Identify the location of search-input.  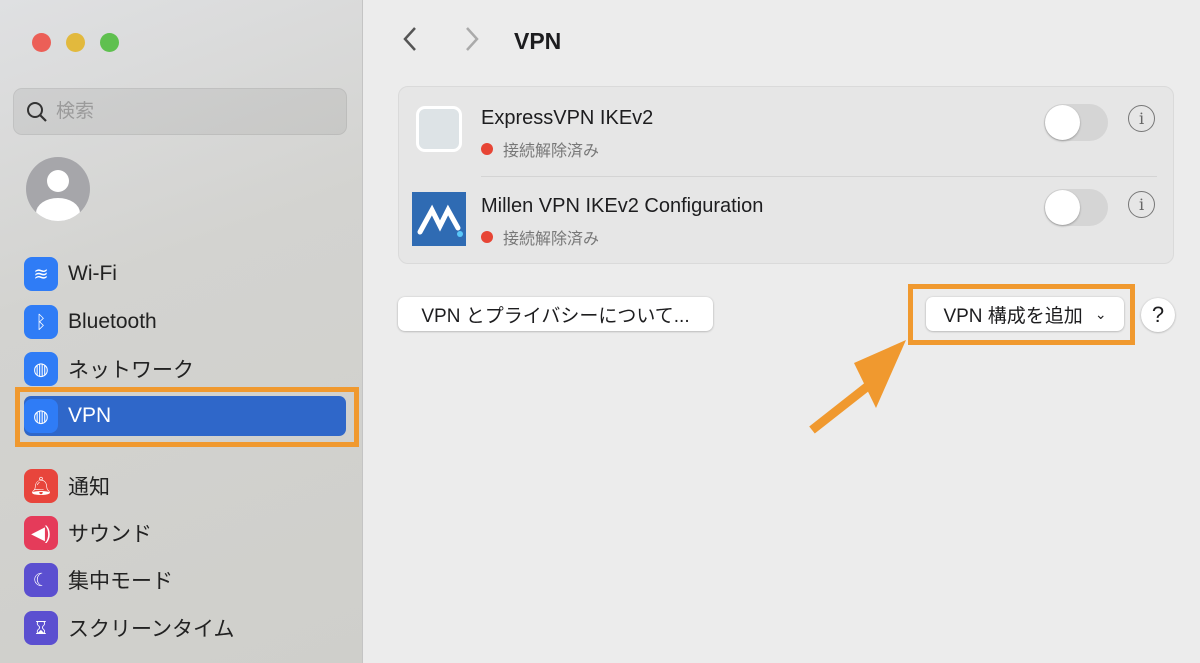
(186, 111).